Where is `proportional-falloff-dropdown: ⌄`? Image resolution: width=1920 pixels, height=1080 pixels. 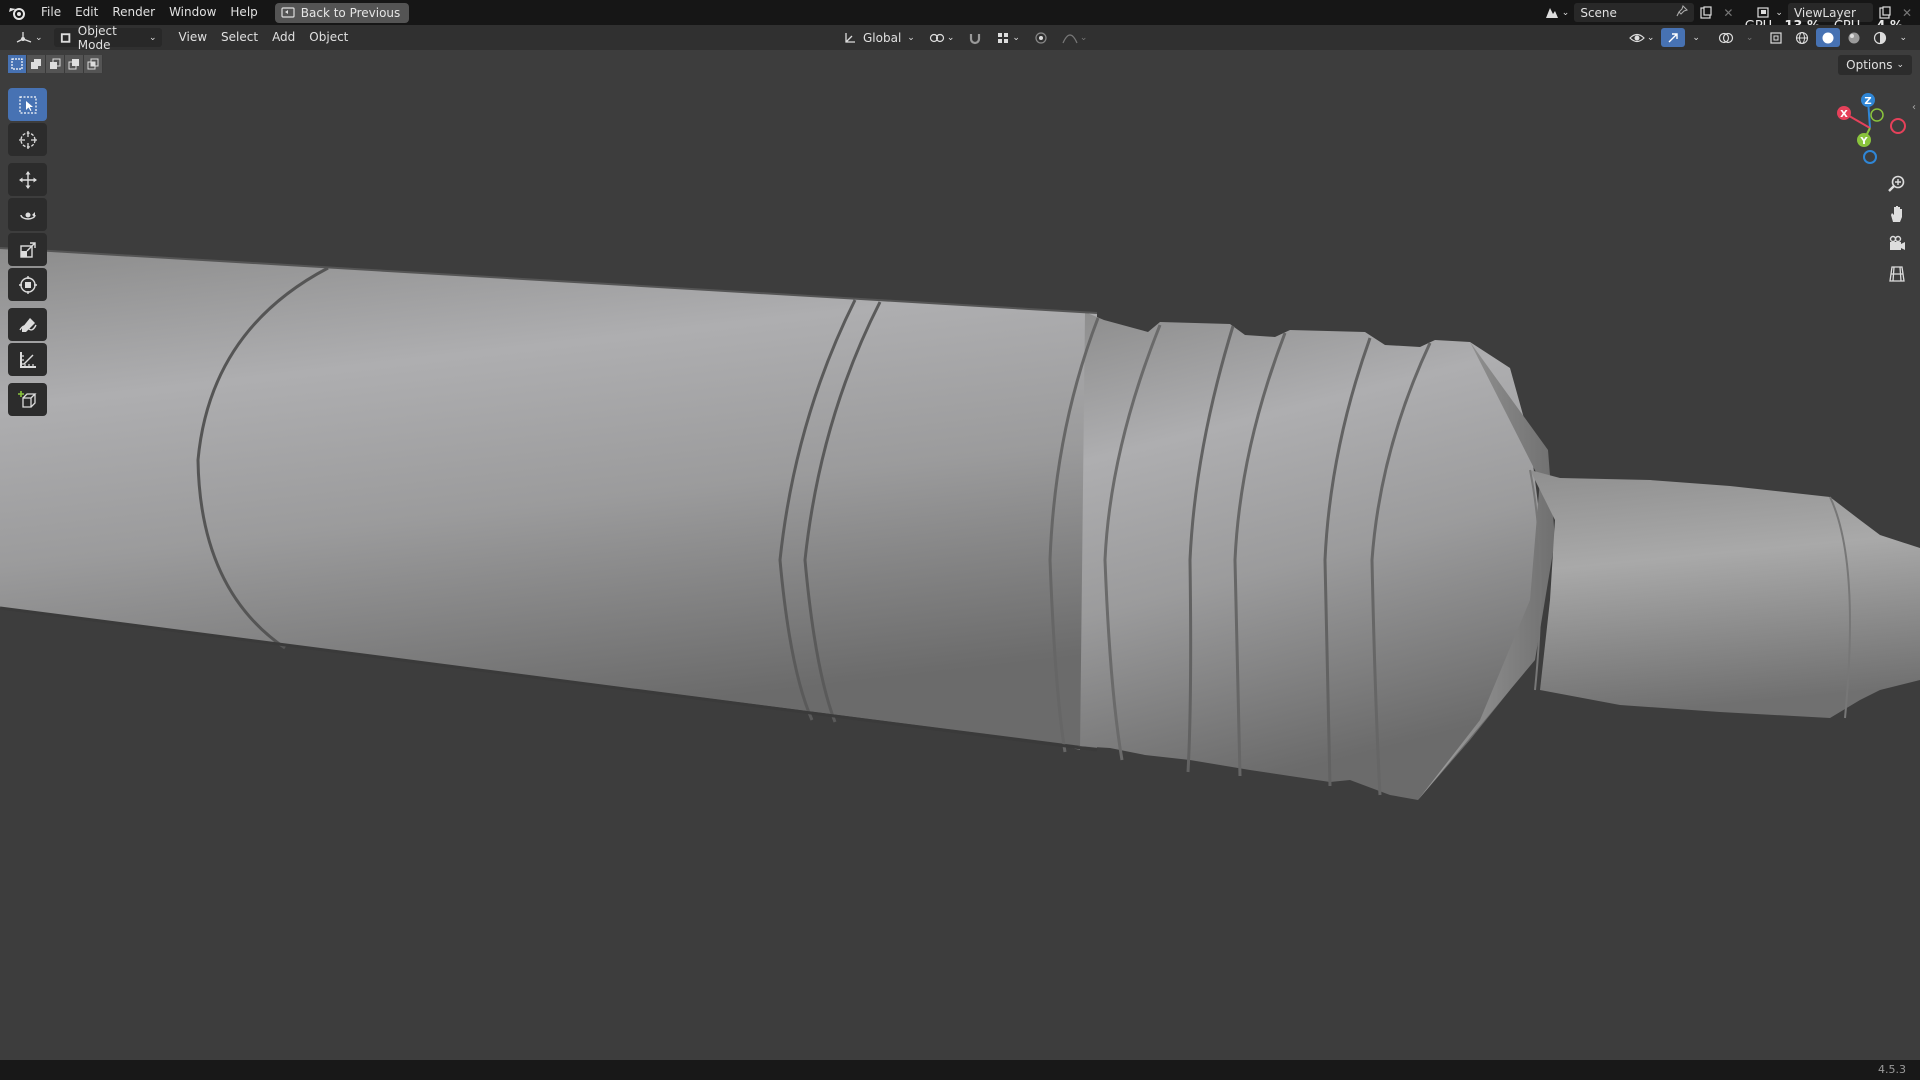
proportional-falloff-dropdown: ⌄ is located at coordinates (1075, 37).